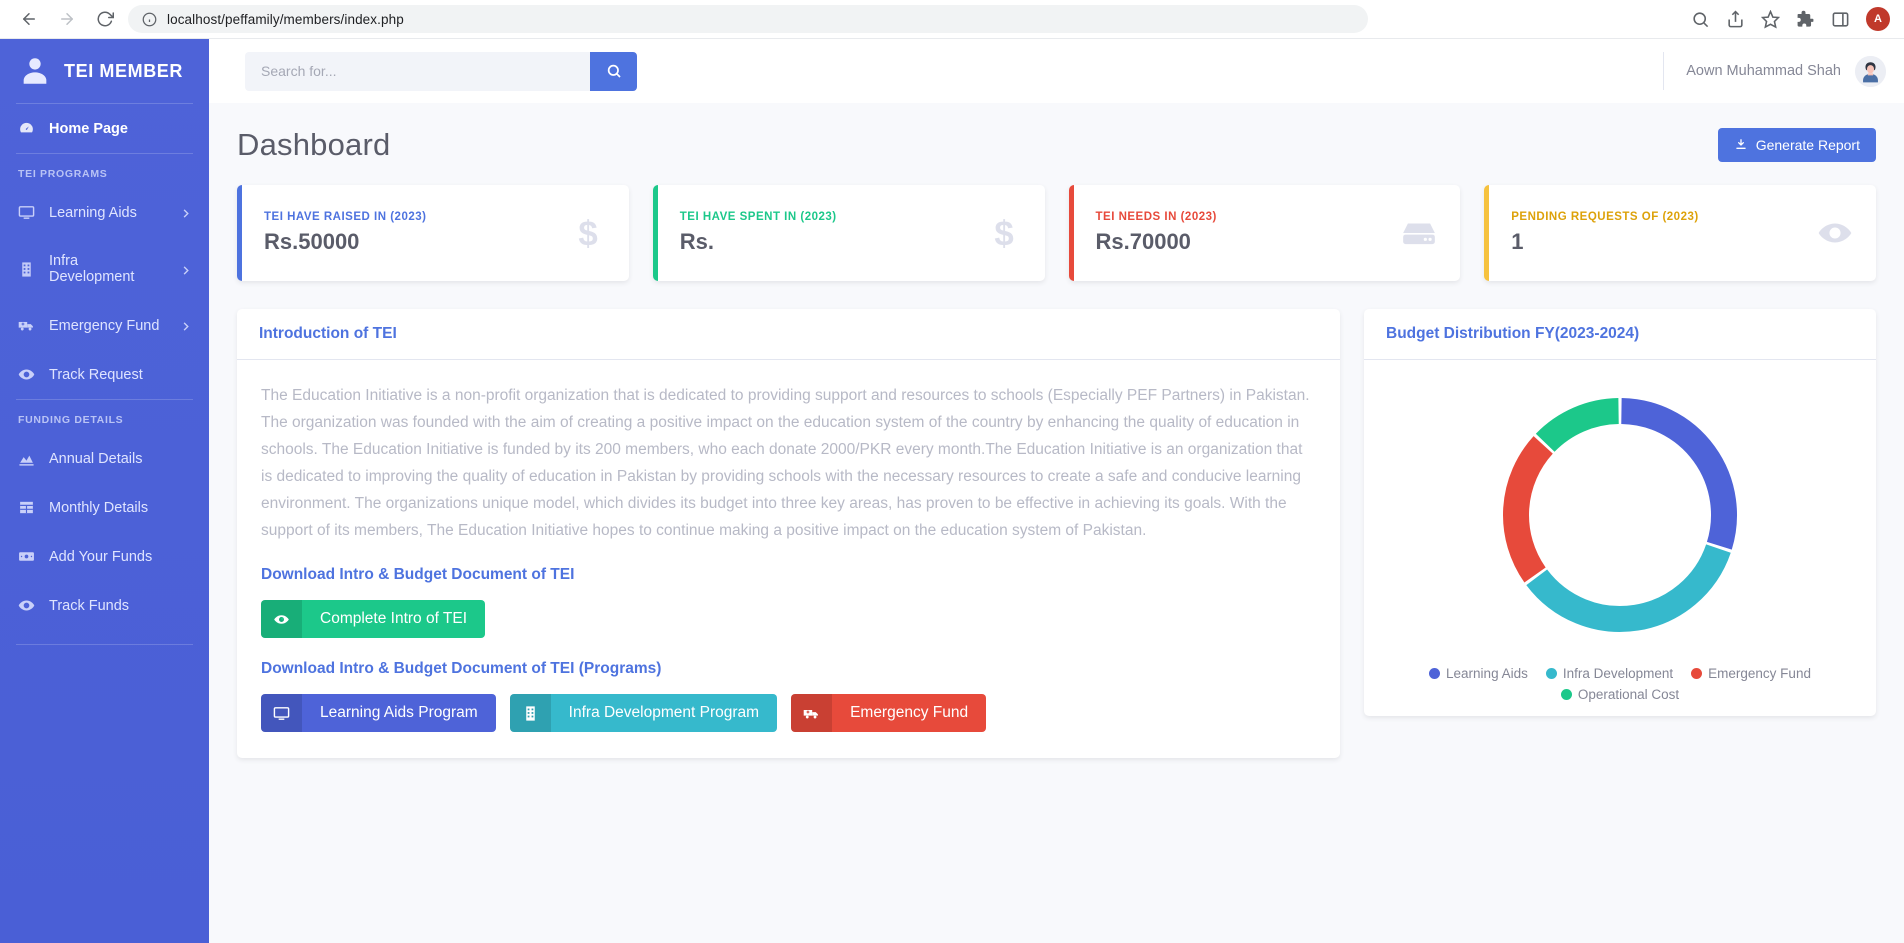  I want to click on page-title: Dashboard, so click(314, 144).